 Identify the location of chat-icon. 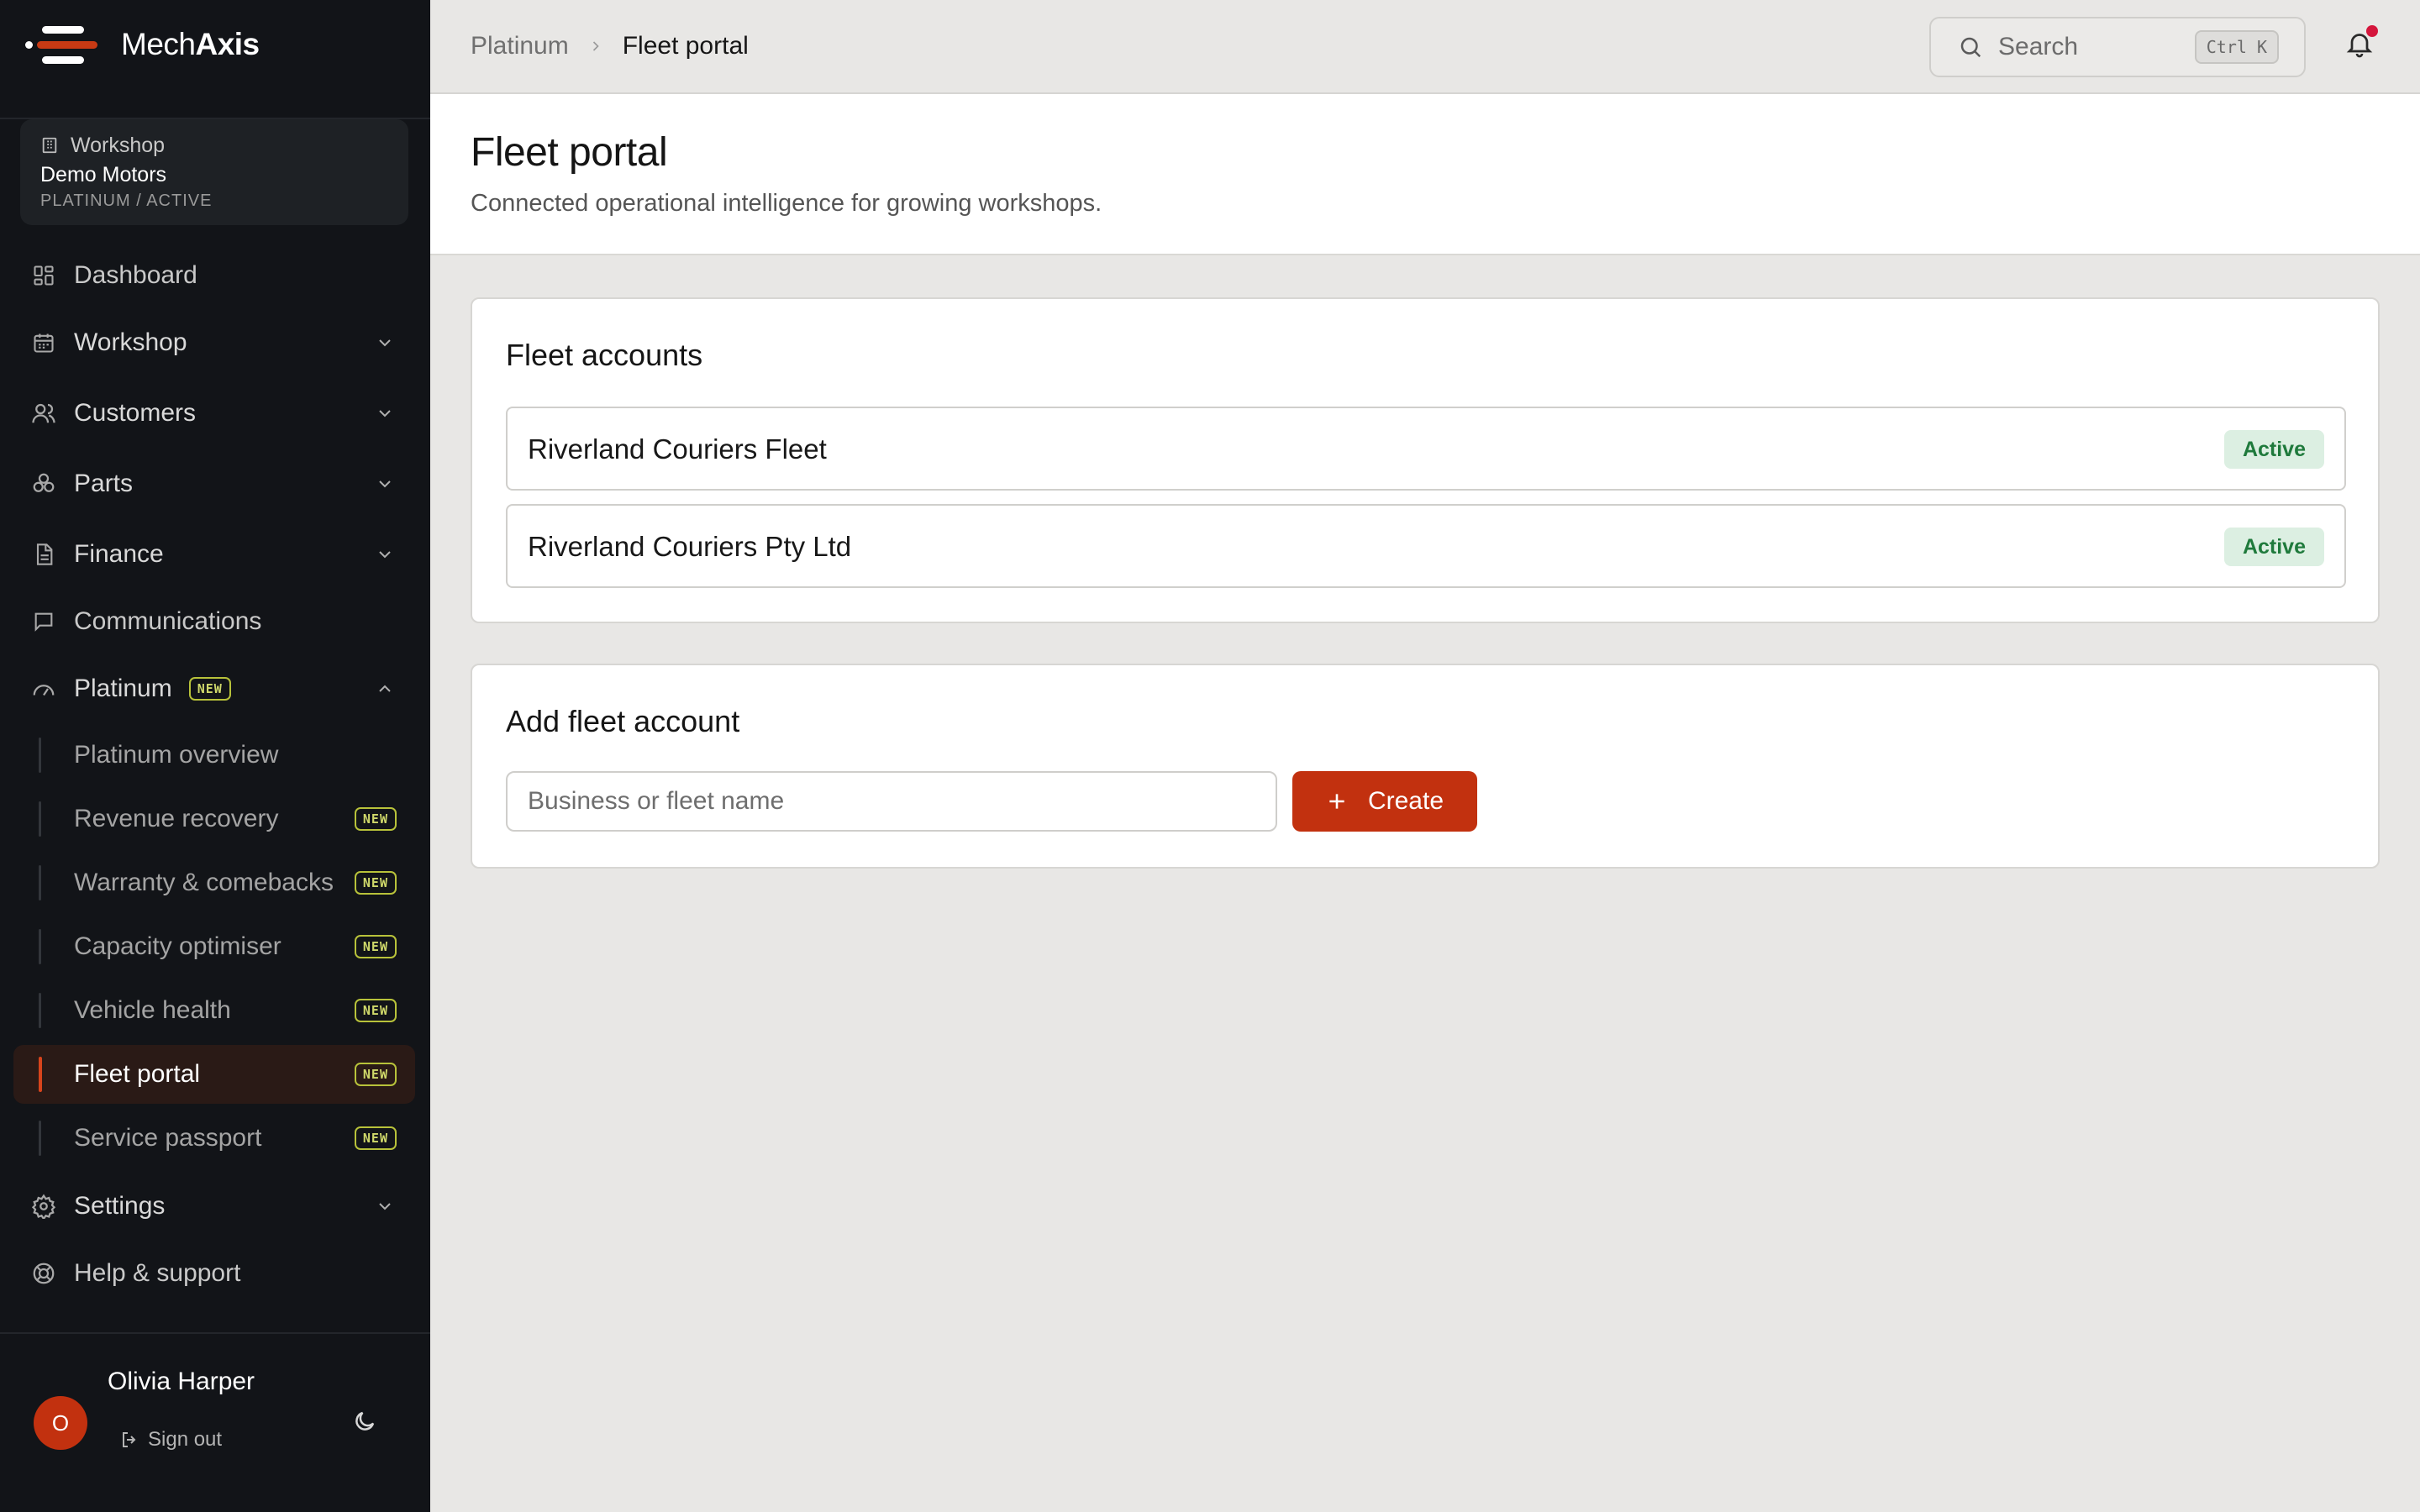
(43, 621).